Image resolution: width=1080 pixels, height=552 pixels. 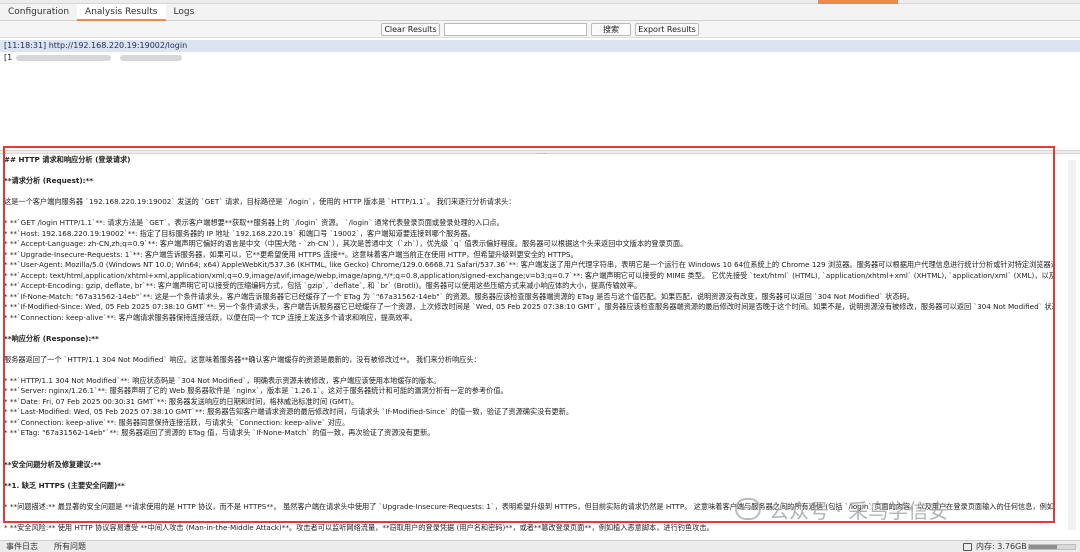 I want to click on report-scrollbar, so click(x=1072, y=345).